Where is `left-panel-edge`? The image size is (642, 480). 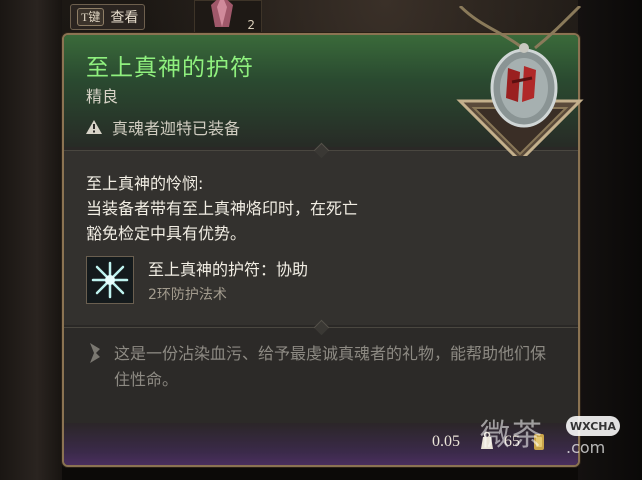 left-panel-edge is located at coordinates (31, 240).